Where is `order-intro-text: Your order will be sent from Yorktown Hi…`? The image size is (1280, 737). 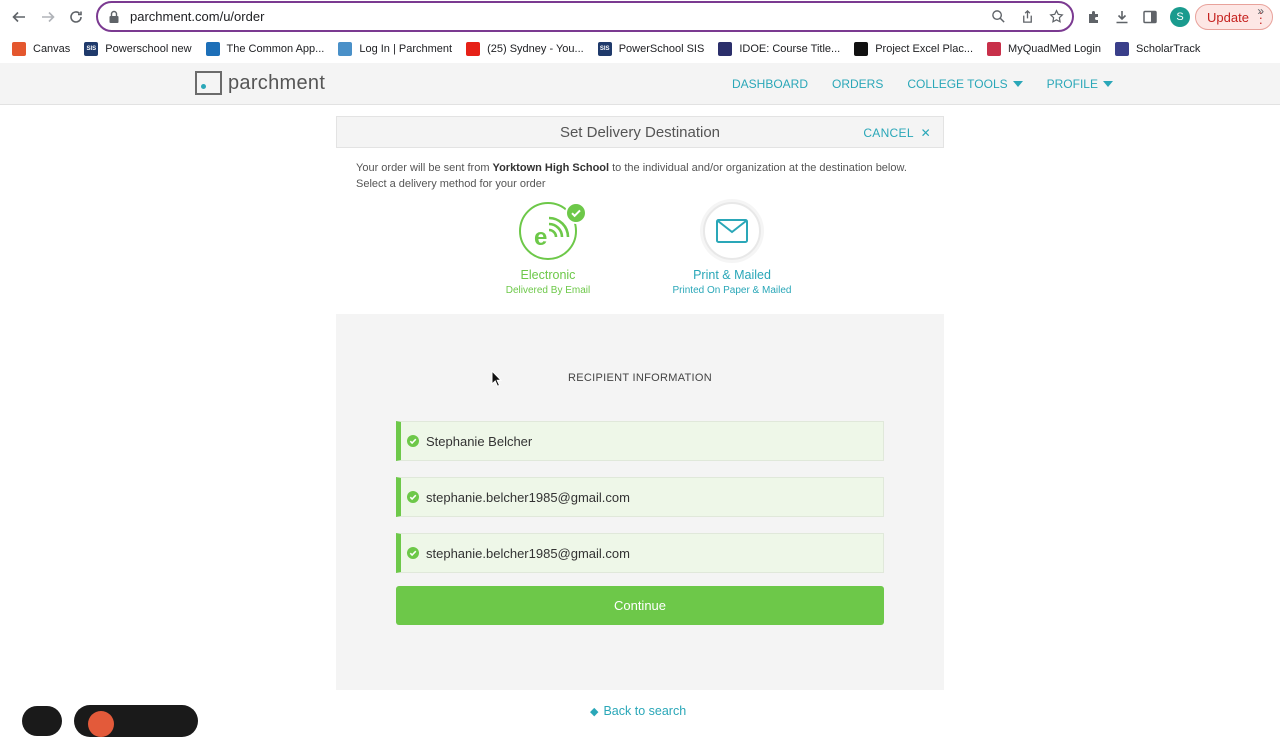
order-intro-text: Your order will be sent from Yorktown Hi… is located at coordinates (641, 176).